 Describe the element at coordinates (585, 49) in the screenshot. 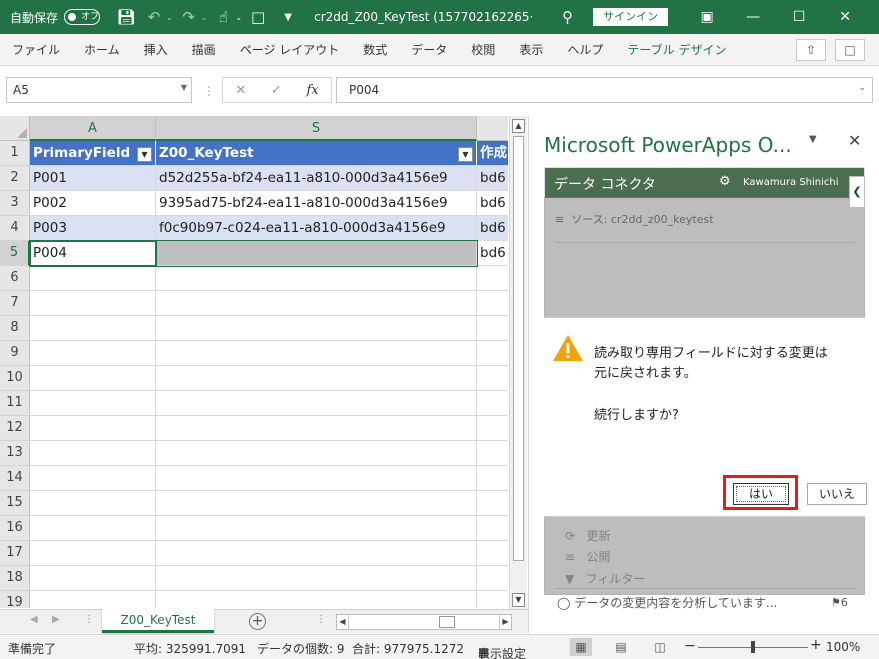

I see `tab-help: ヘルプ` at that location.